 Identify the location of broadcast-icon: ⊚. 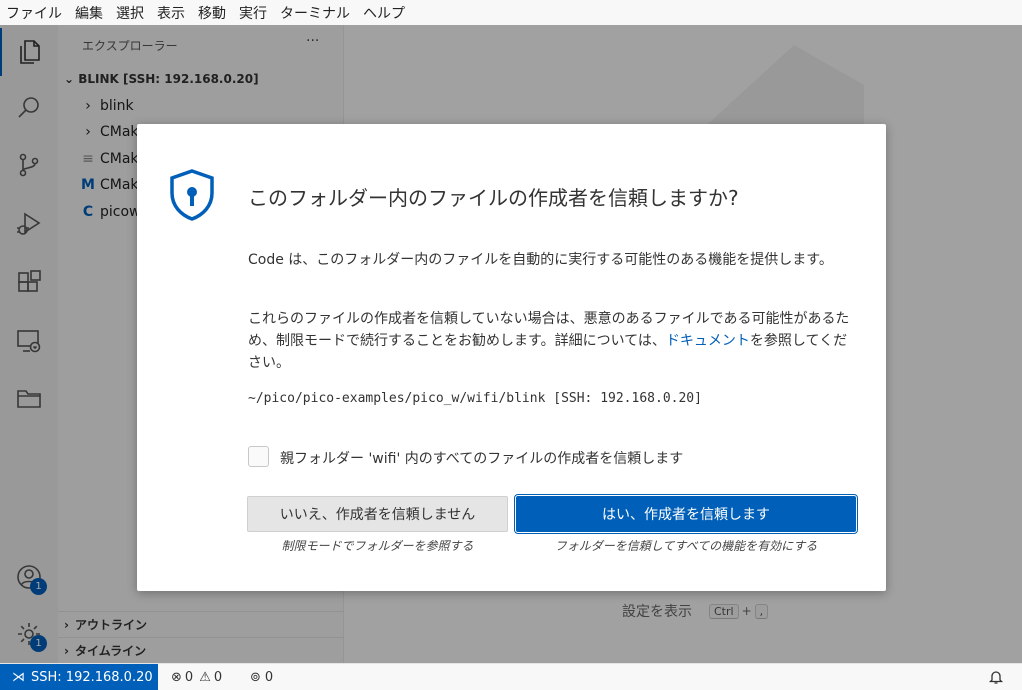
(255, 677).